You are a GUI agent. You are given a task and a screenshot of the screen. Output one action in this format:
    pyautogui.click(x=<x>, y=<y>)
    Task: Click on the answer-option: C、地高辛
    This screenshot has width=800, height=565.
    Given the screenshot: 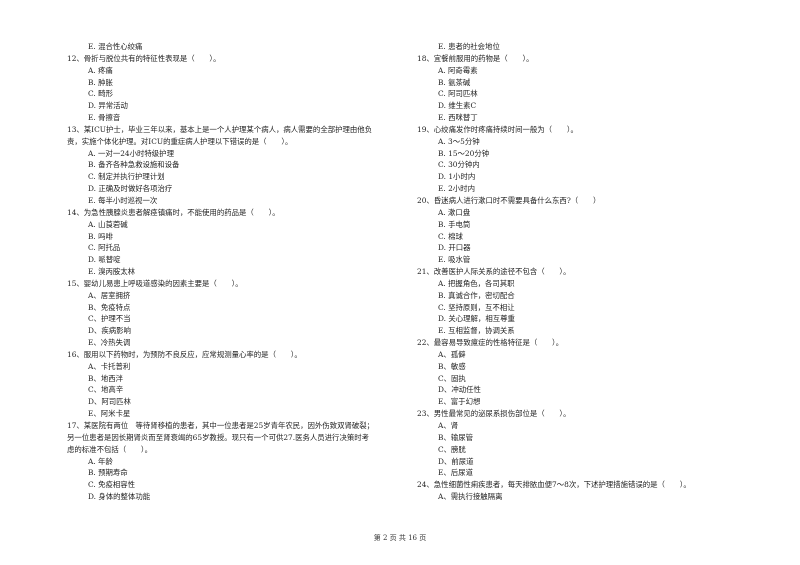 What is the action you would take?
    pyautogui.click(x=106, y=390)
    